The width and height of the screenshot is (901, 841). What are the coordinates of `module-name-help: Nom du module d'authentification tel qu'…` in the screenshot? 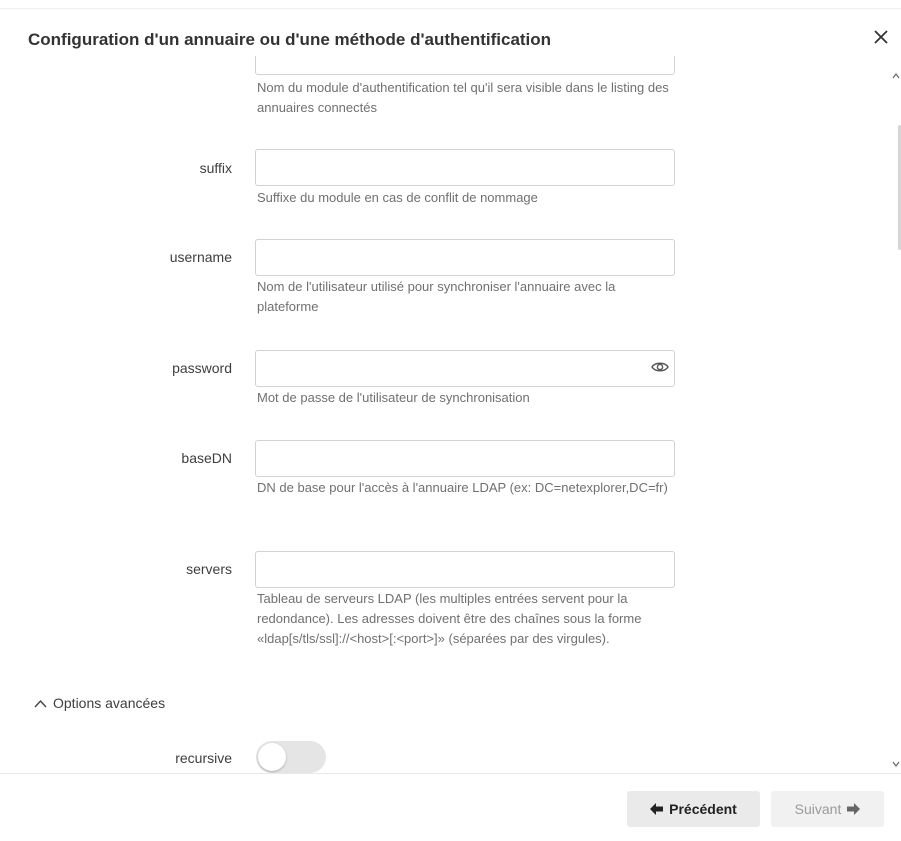 It's located at (463, 97).